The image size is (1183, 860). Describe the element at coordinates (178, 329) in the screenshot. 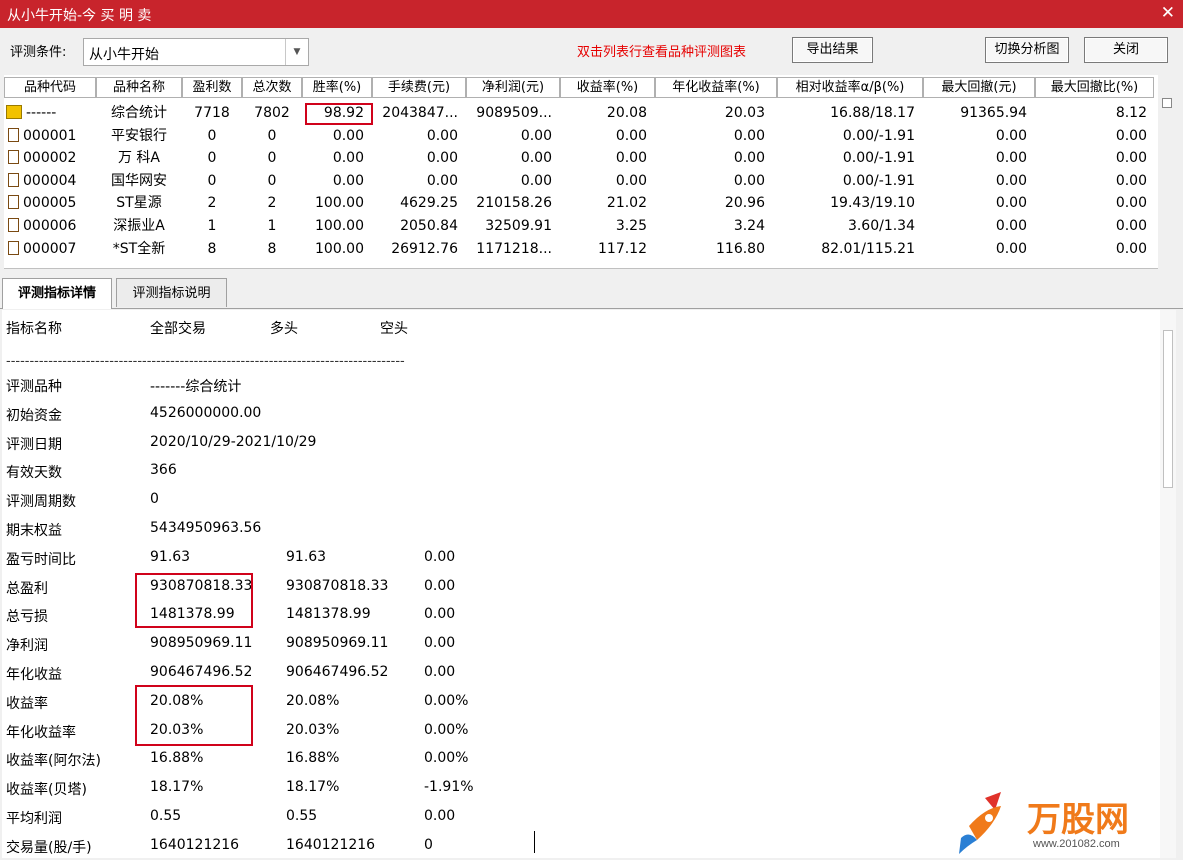

I see `detail-header-all: 全部交易` at that location.